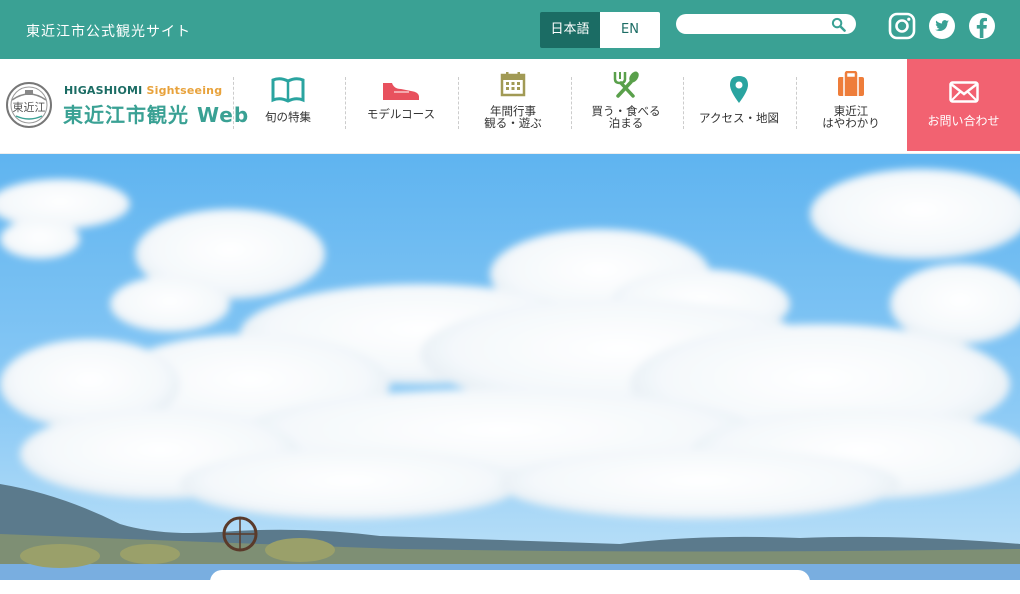 This screenshot has width=1020, height=594. What do you see at coordinates (739, 118) in the screenshot?
I see `nav-item-label: アクセス・地図` at bounding box center [739, 118].